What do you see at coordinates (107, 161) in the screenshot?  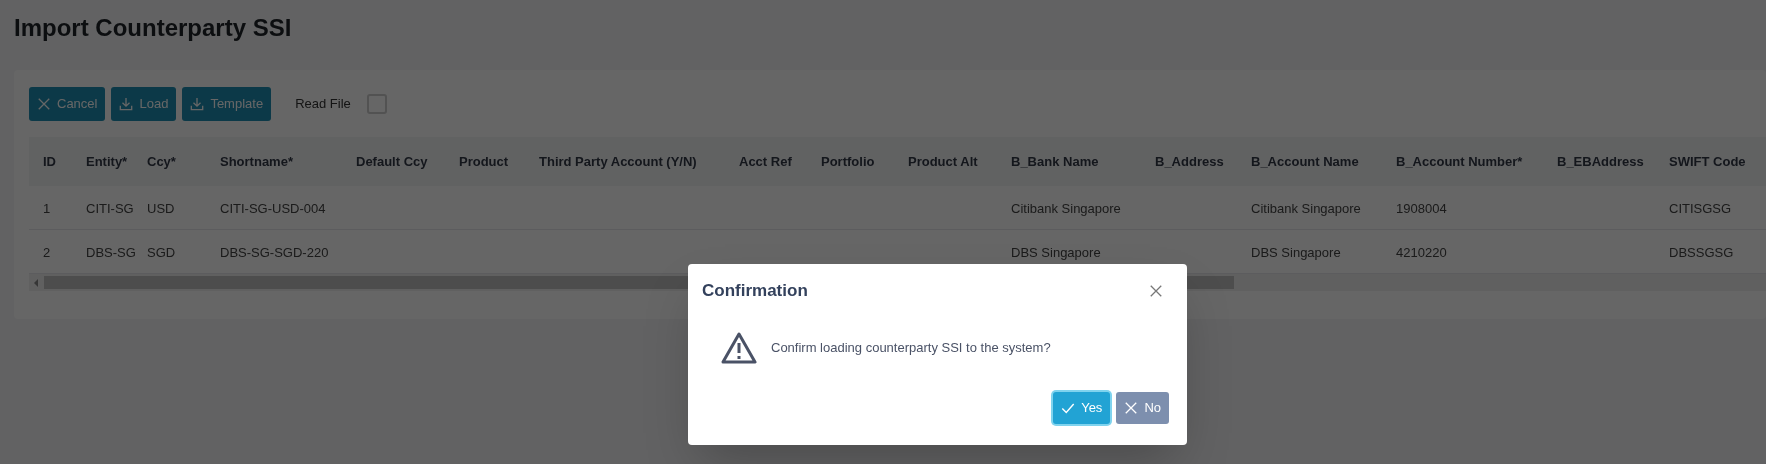 I see `column-header: Entity*` at bounding box center [107, 161].